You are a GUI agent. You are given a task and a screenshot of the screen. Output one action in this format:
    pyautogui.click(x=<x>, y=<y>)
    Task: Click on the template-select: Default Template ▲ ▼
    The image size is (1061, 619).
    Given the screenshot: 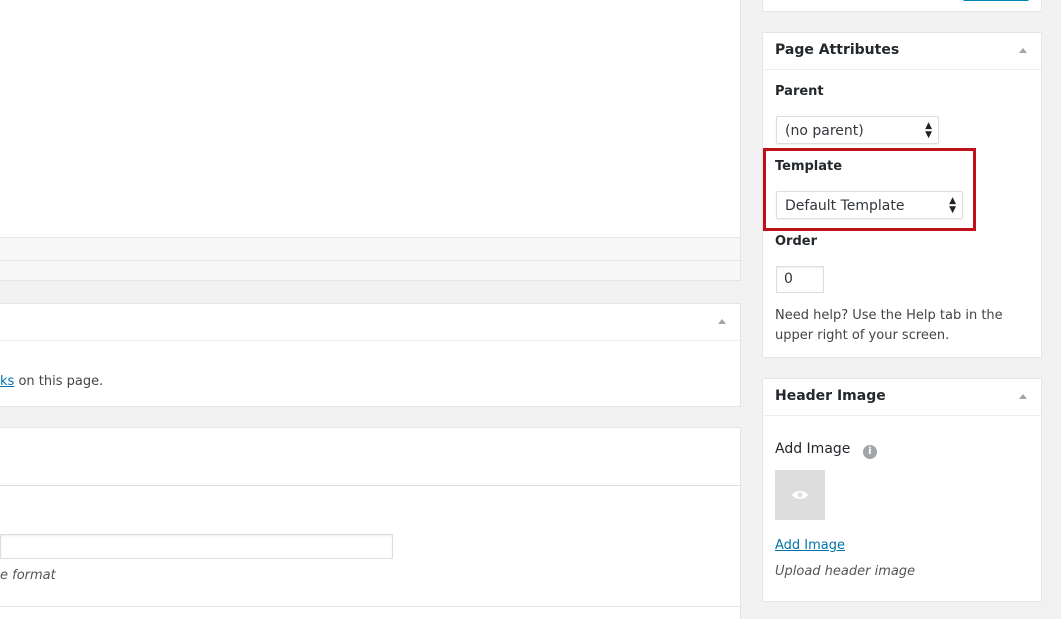 What is the action you would take?
    pyautogui.click(x=869, y=205)
    